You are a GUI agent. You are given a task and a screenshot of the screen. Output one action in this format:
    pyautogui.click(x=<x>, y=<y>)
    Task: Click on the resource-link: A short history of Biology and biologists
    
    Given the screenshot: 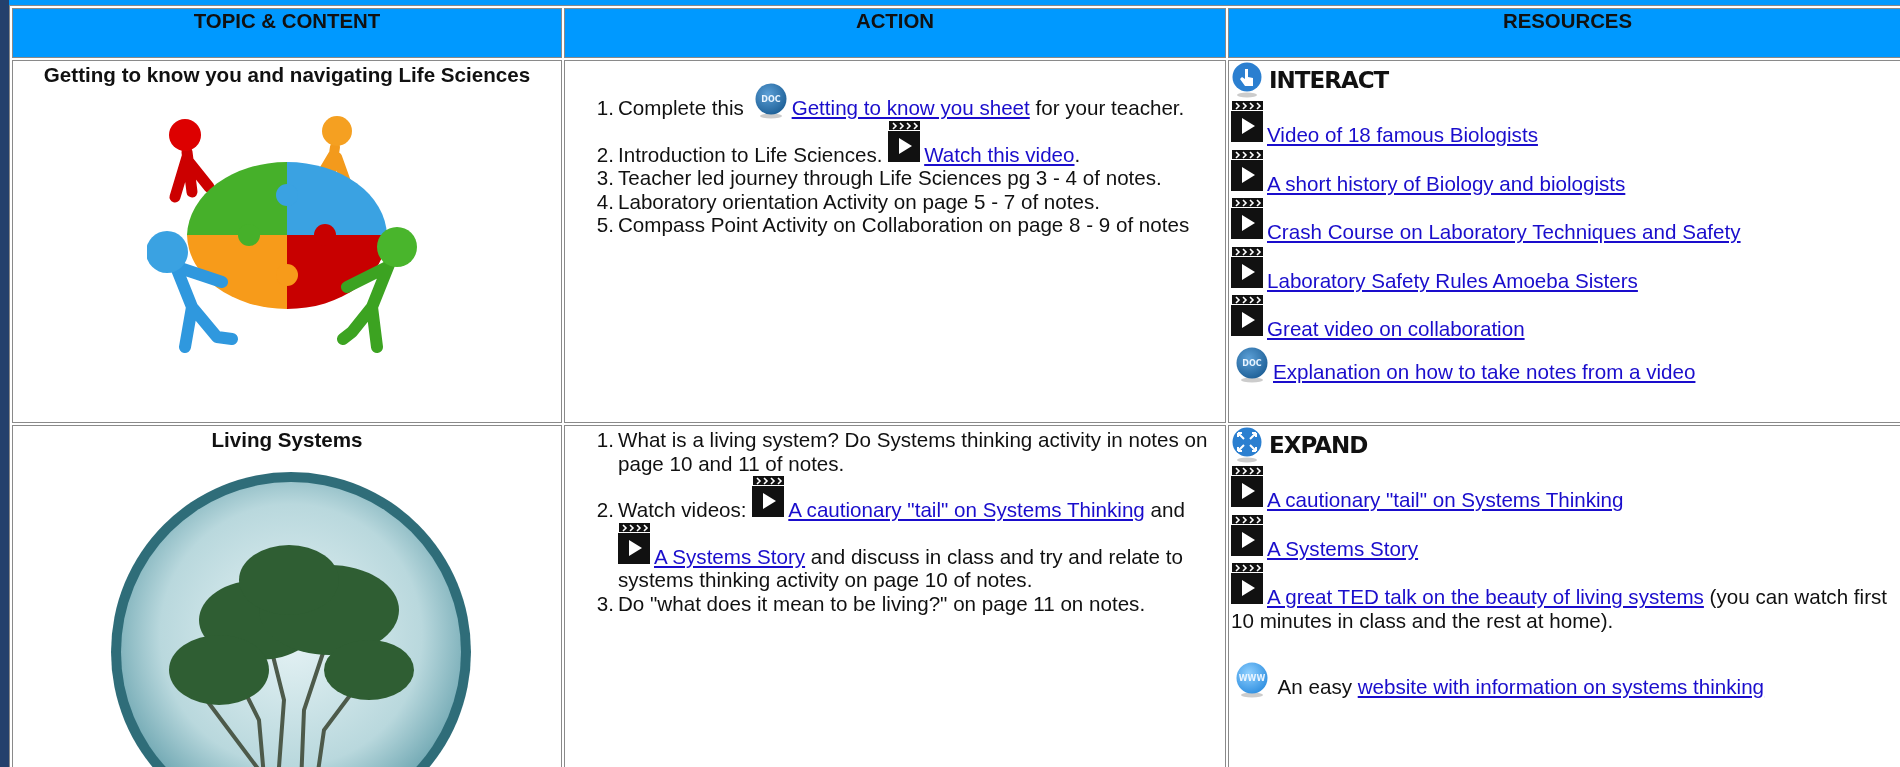 What is the action you would take?
    pyautogui.click(x=1446, y=183)
    